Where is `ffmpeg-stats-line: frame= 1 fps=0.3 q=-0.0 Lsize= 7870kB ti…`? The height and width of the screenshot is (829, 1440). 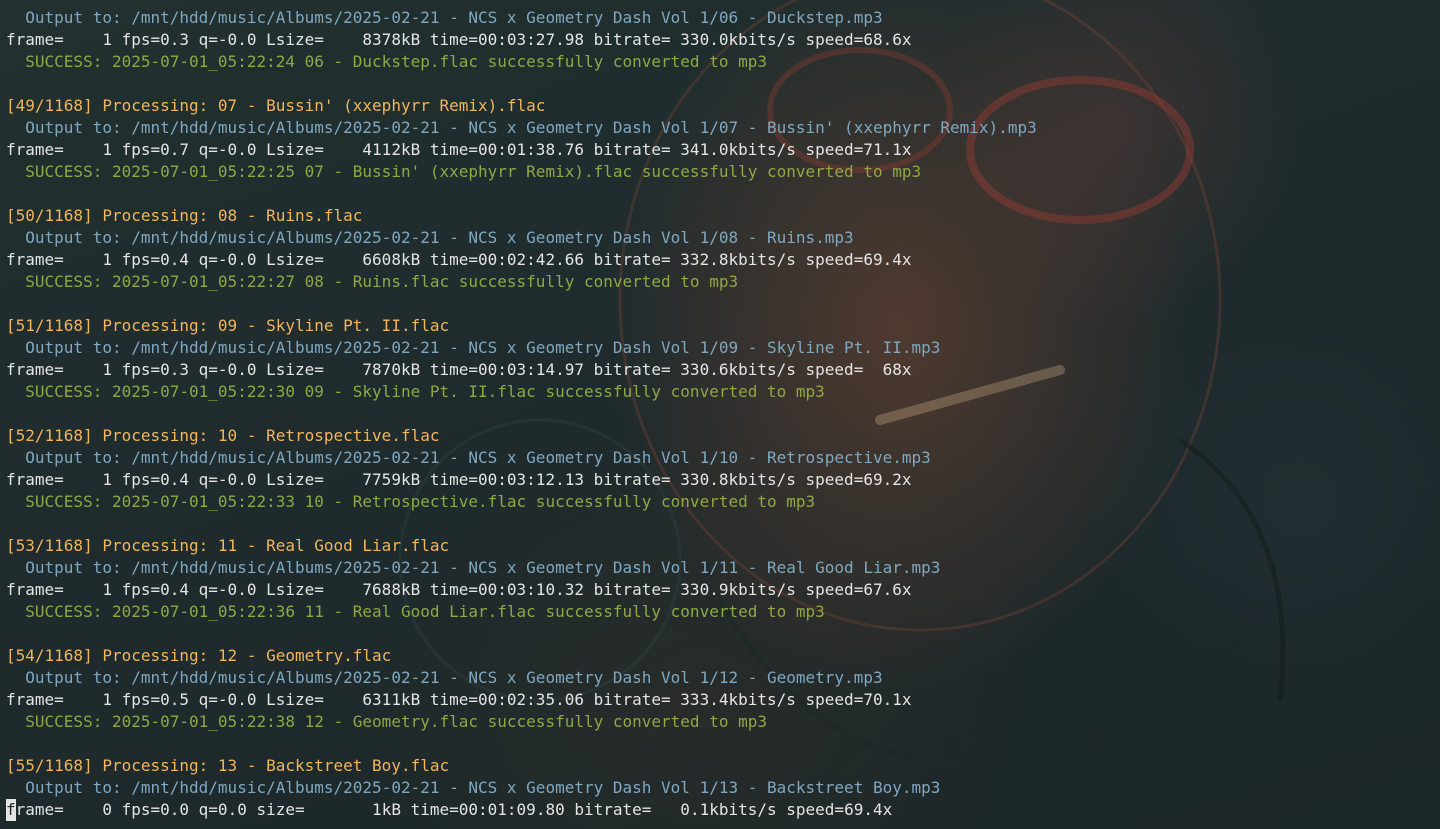 ffmpeg-stats-line: frame= 1 fps=0.3 q=-0.0 Lsize= 7870kB ti… is located at coordinates (459, 369).